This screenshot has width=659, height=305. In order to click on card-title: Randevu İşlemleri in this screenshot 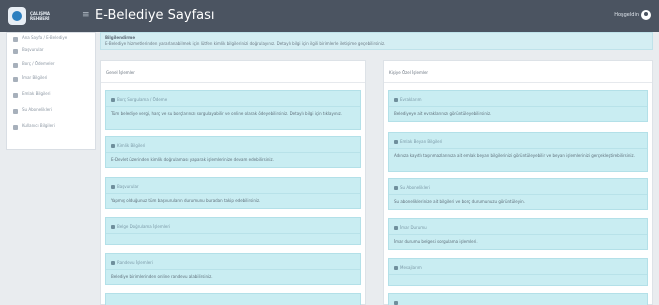, I will do `click(135, 262)`.